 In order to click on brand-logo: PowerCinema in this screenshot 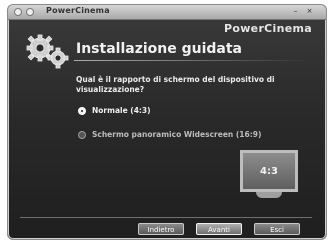, I will do `click(268, 28)`.